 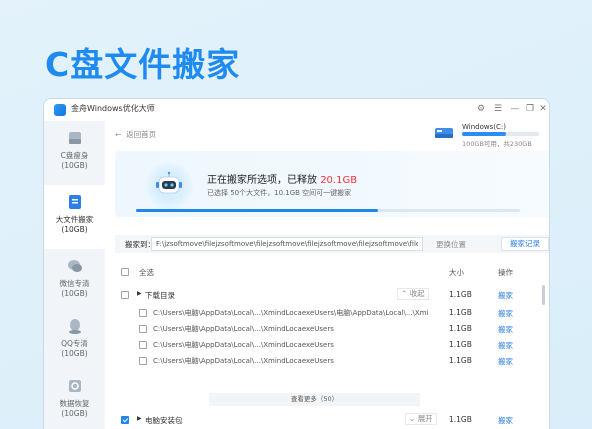 I want to click on move-progress-bar, so click(x=328, y=210).